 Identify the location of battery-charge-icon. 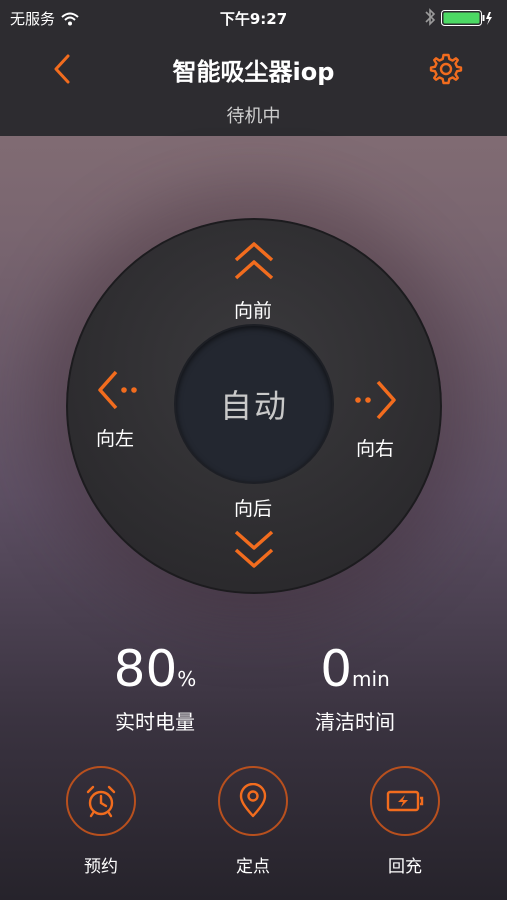
(405, 801).